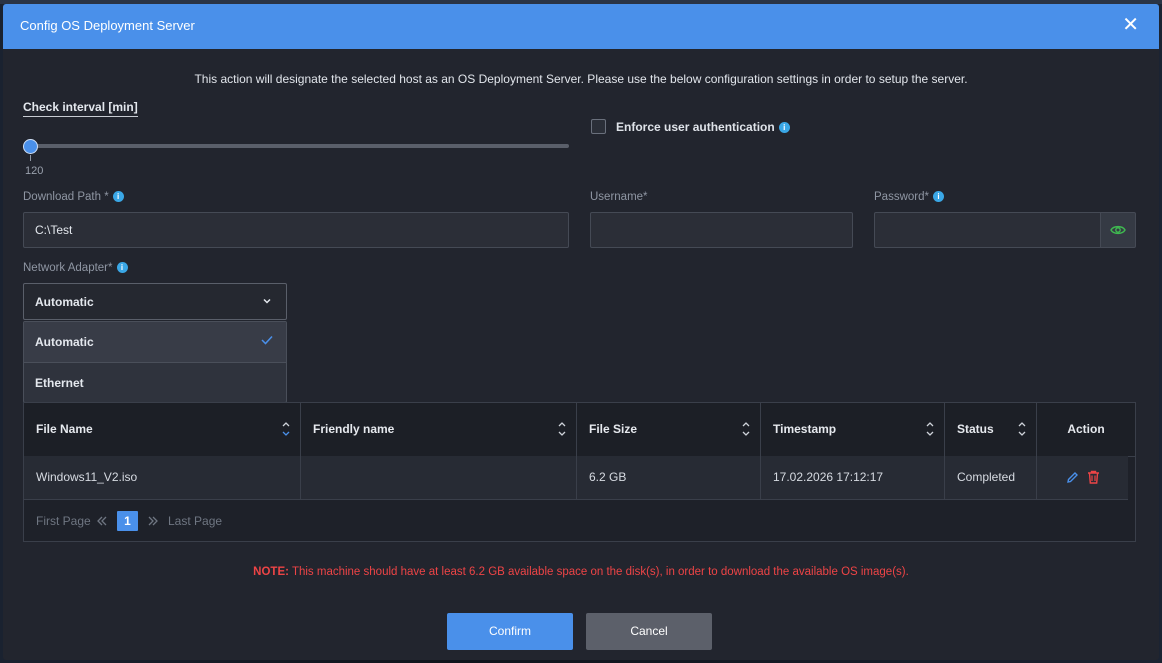  I want to click on cell-actions, so click(1082, 477).